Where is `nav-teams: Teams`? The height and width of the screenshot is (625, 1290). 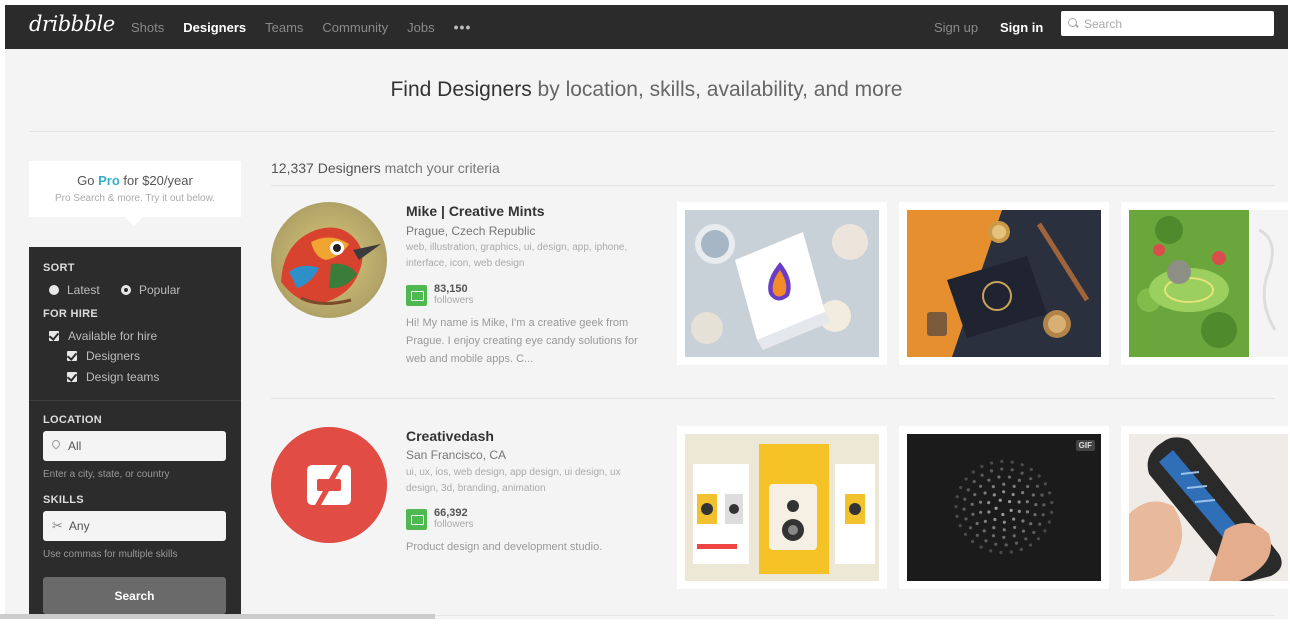 nav-teams: Teams is located at coordinates (284, 27).